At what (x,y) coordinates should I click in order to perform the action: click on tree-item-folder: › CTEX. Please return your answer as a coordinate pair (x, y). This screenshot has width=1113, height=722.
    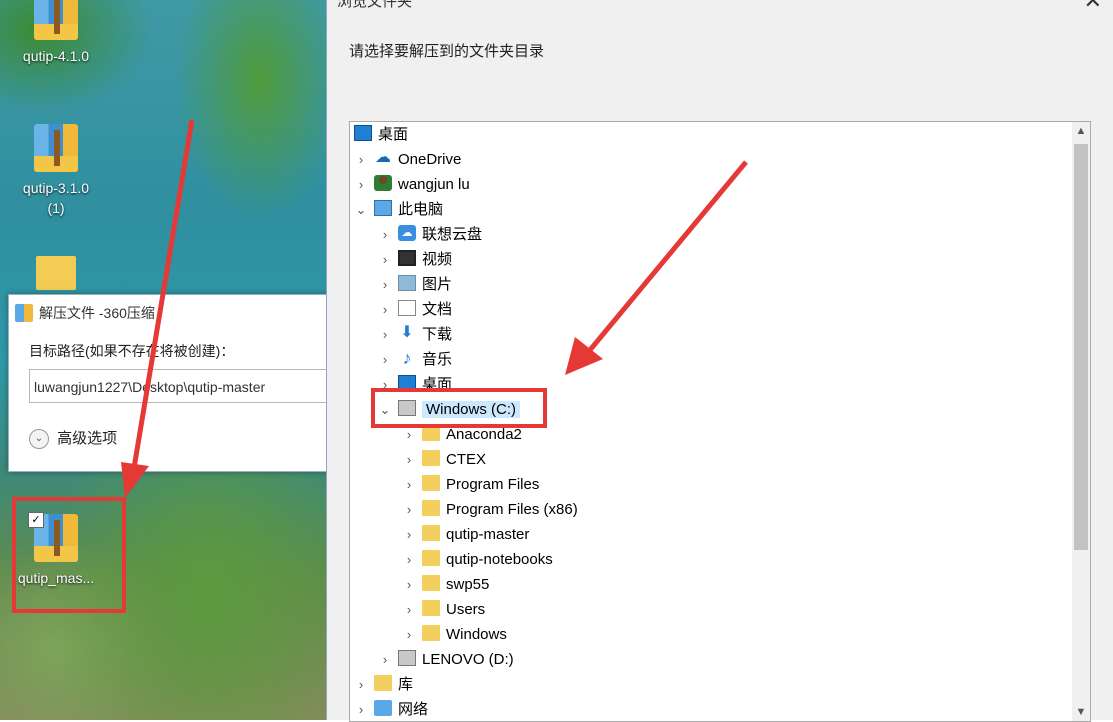
    Looking at the image, I should click on (444, 459).